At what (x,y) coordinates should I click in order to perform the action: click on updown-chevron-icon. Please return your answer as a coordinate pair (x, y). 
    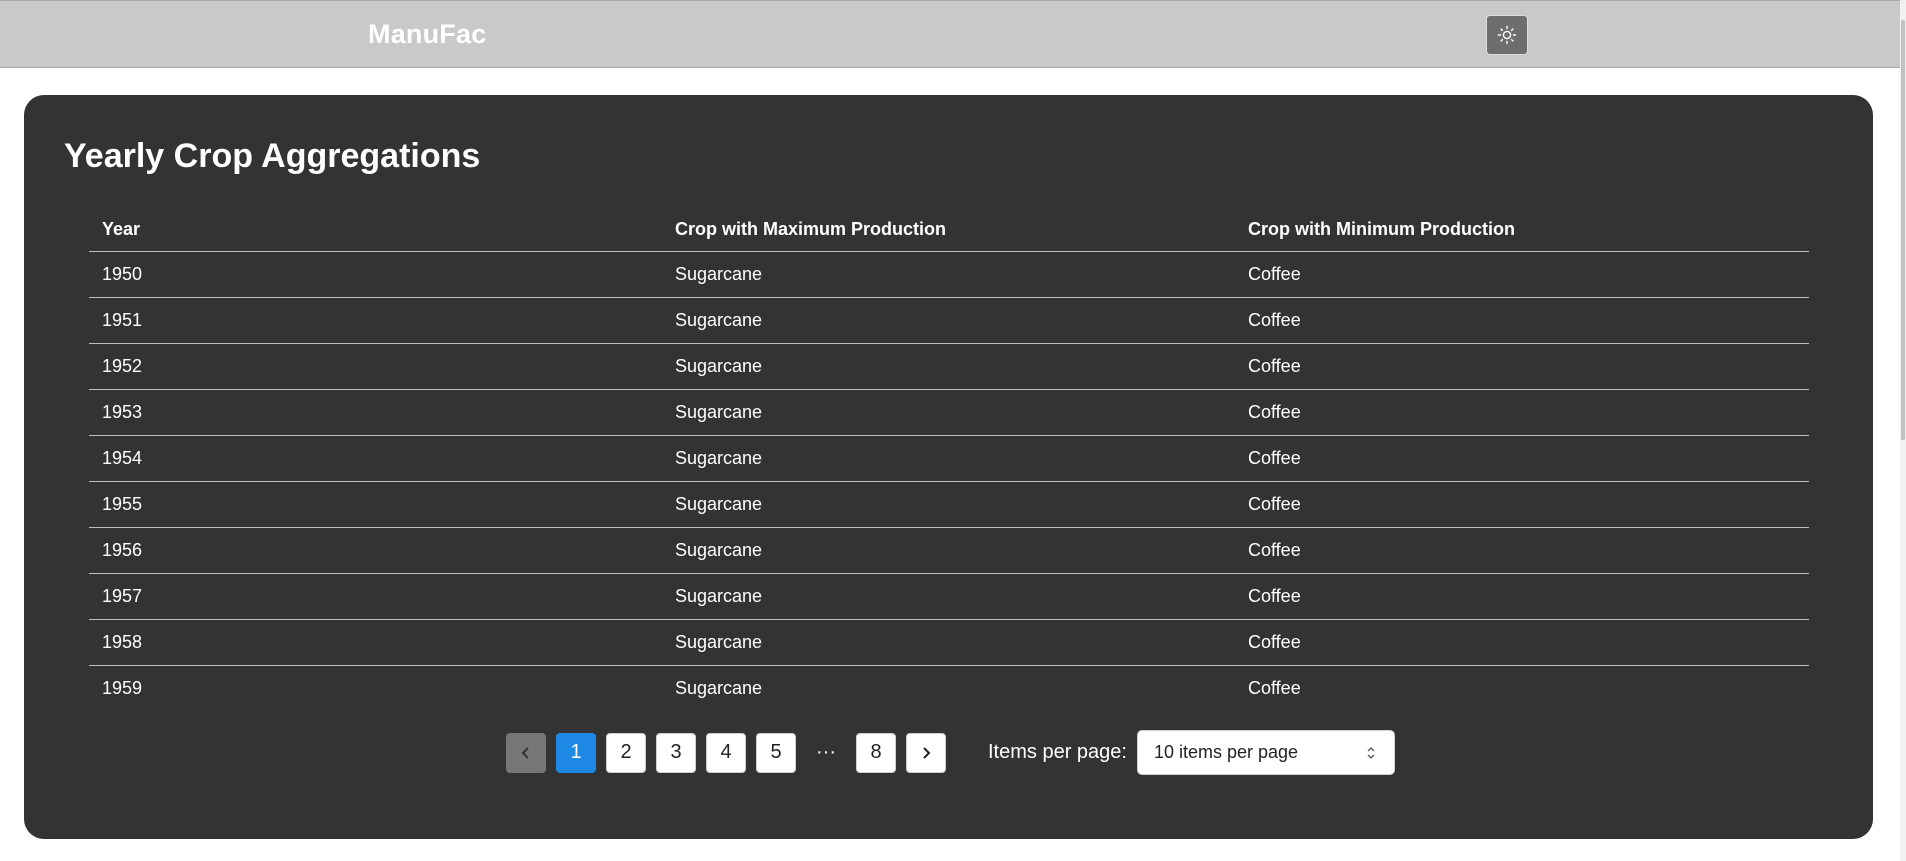
    Looking at the image, I should click on (1371, 753).